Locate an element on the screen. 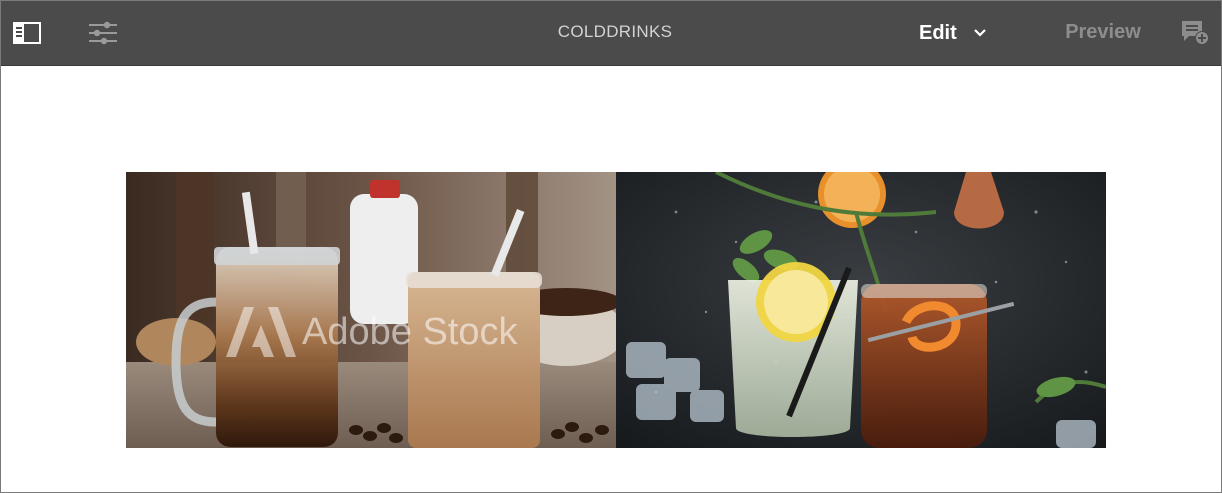 The image size is (1222, 493). editor-toolbar: COLDDRINKS Edit Preview is located at coordinates (611, 33).